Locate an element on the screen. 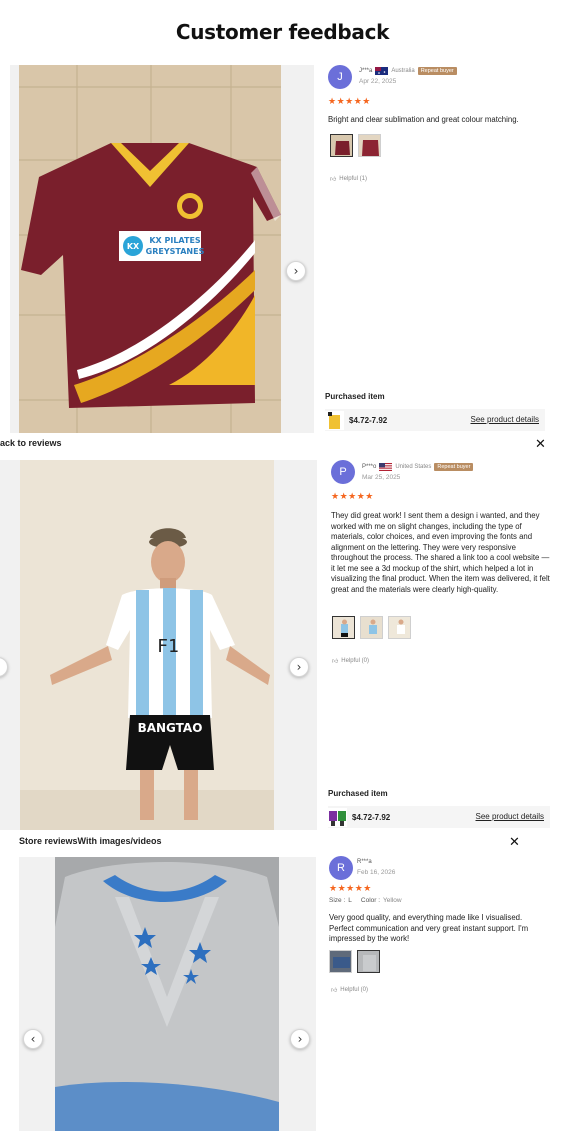 The height and width of the screenshot is (1141, 565). sponsor-name-line1: KX PILATES is located at coordinates (175, 240).